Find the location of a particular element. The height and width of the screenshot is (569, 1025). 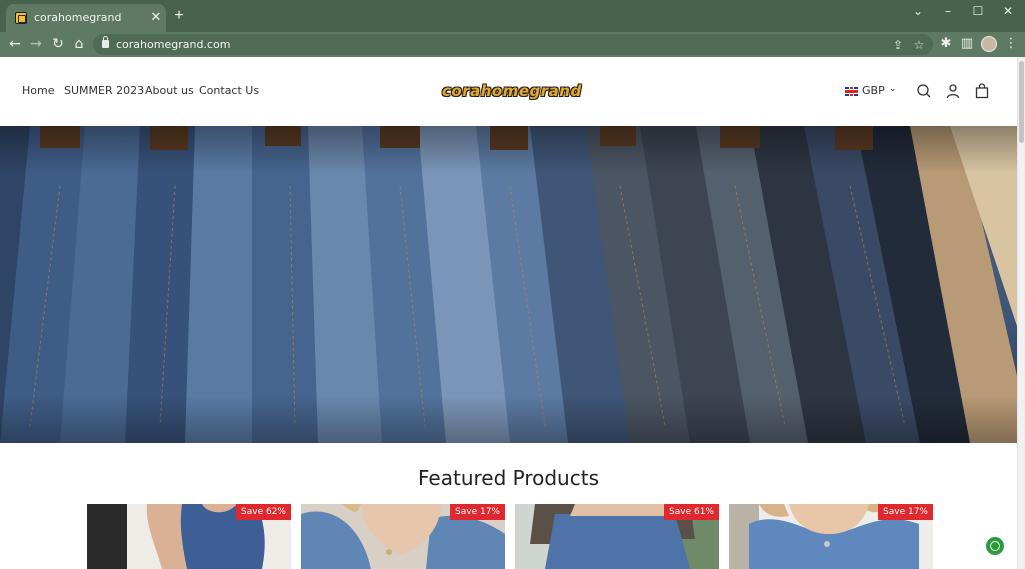

nav-contact-us: Contact Us is located at coordinates (229, 90).